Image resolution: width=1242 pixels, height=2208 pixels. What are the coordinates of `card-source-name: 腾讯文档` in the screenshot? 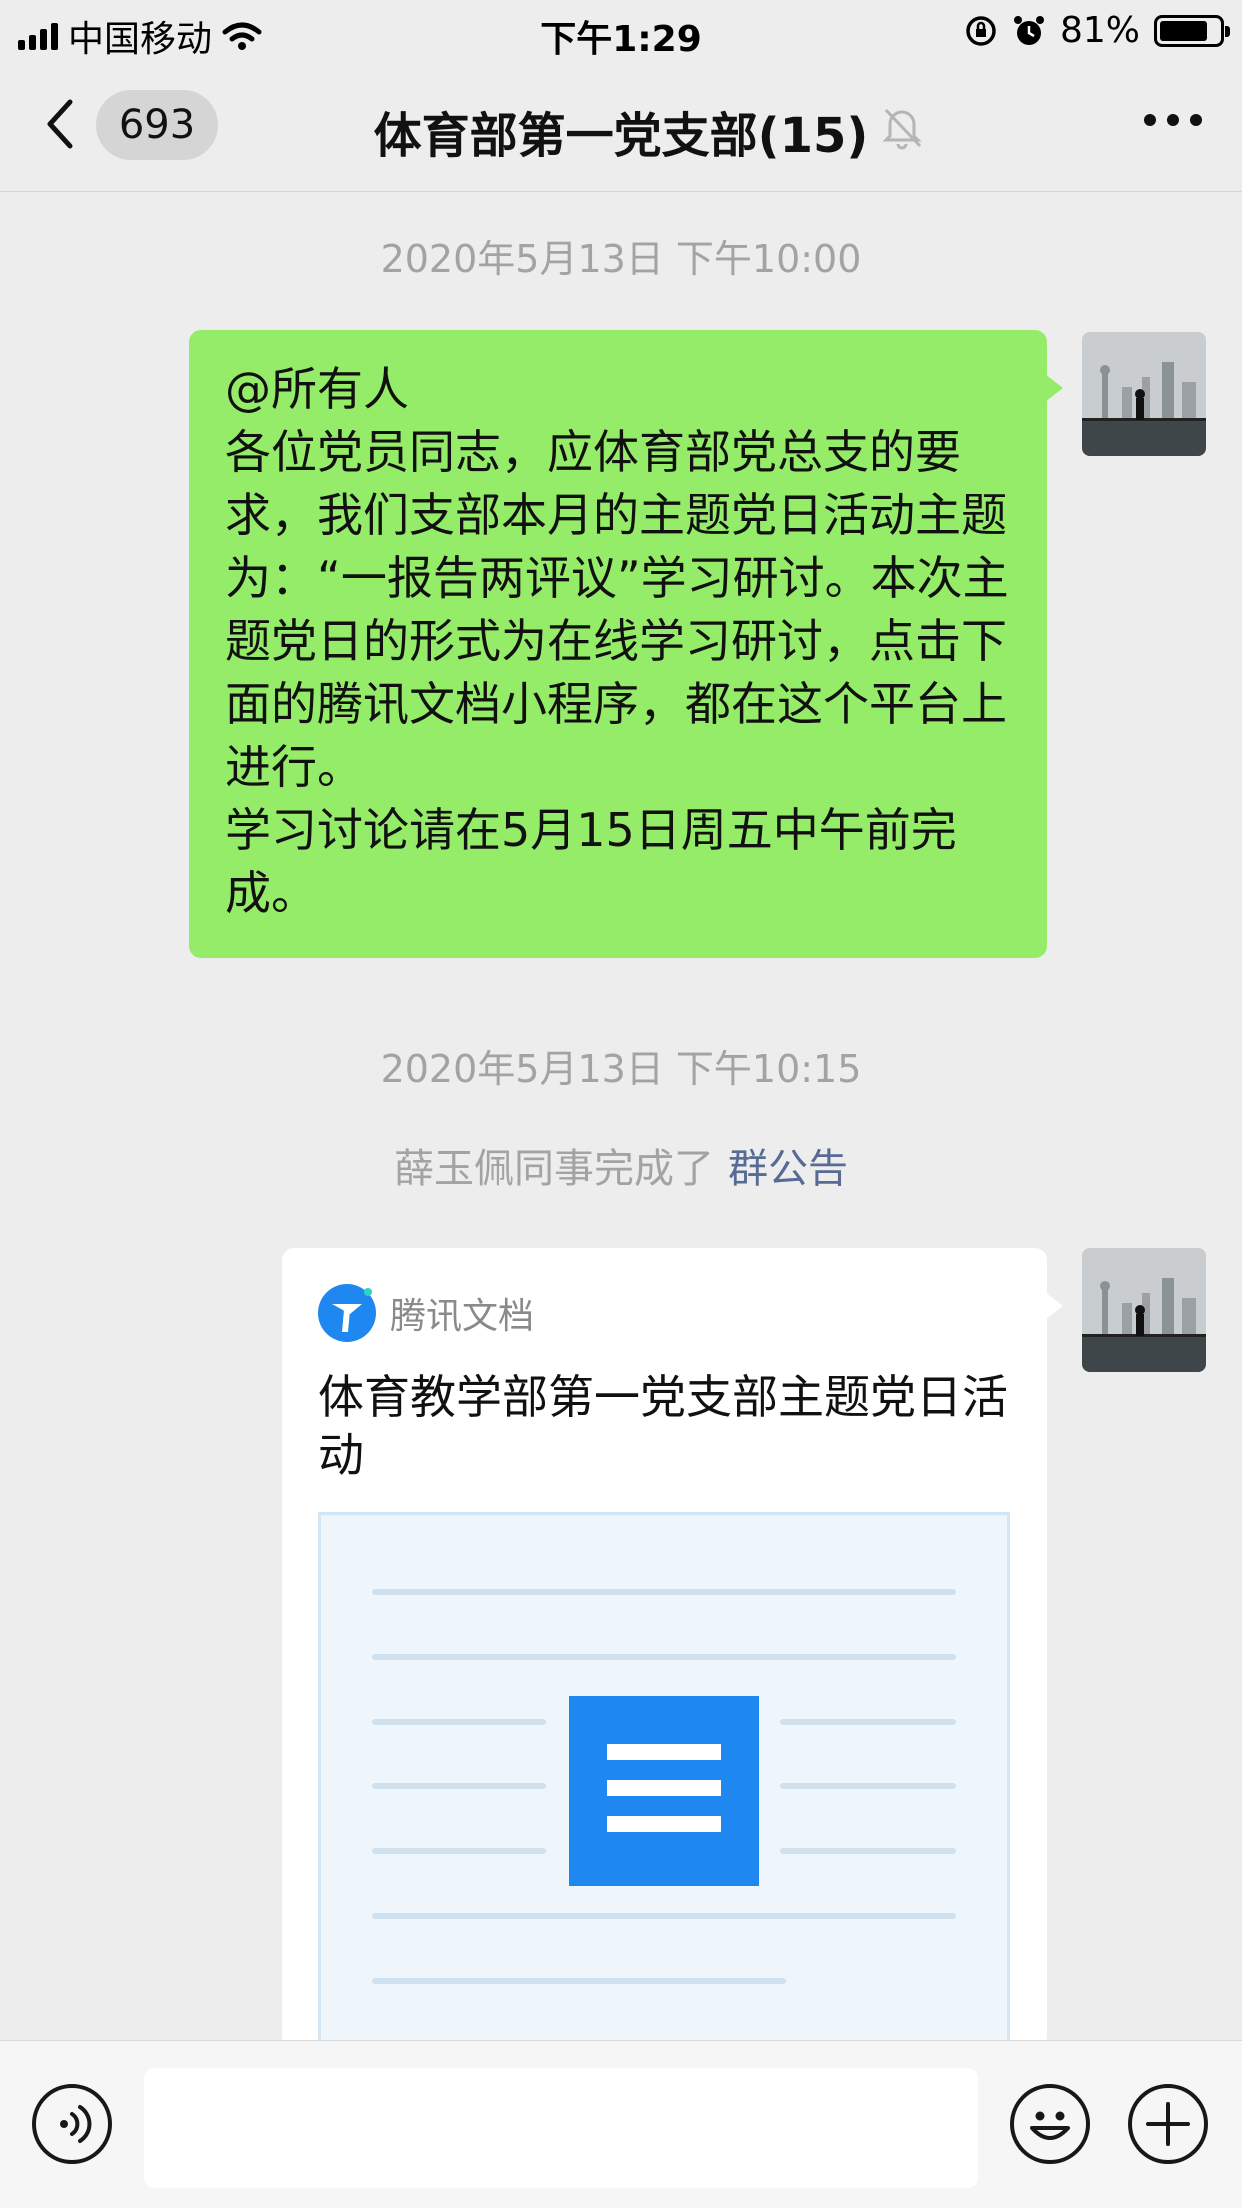 It's located at (462, 1316).